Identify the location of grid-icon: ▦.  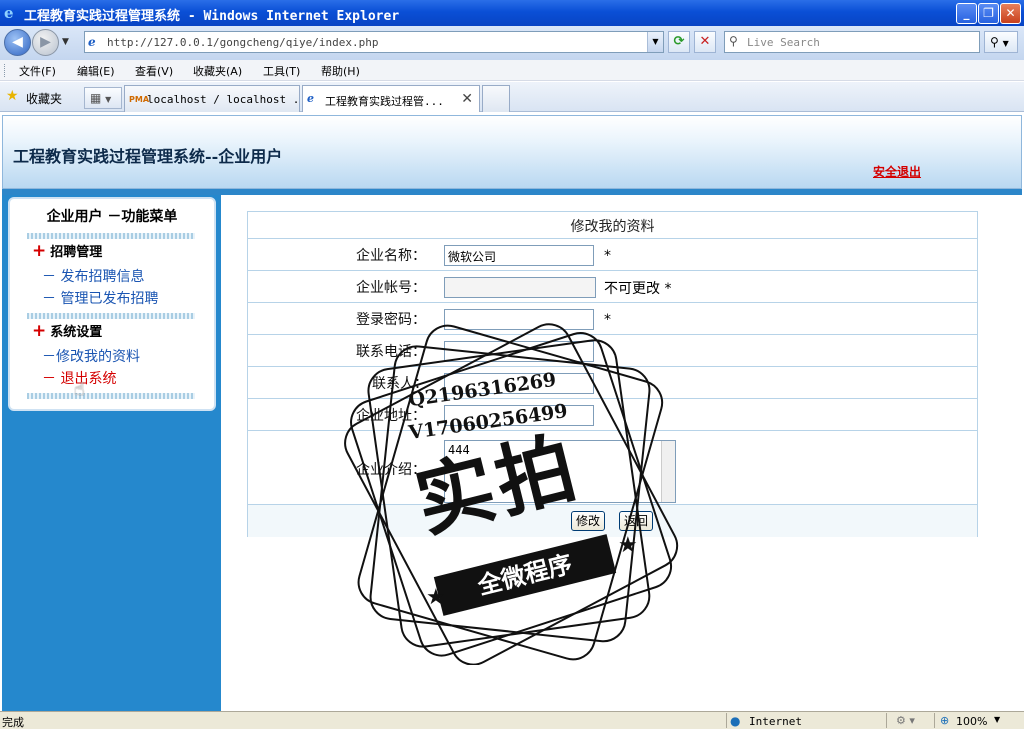
(96, 98).